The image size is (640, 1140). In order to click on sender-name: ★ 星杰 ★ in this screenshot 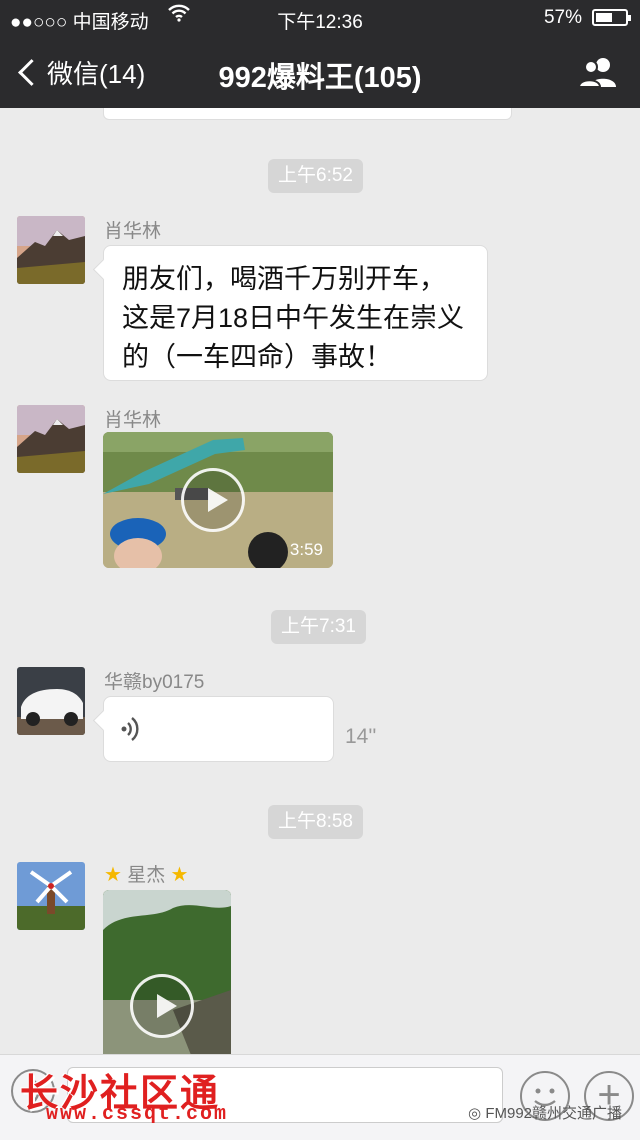, I will do `click(146, 873)`.